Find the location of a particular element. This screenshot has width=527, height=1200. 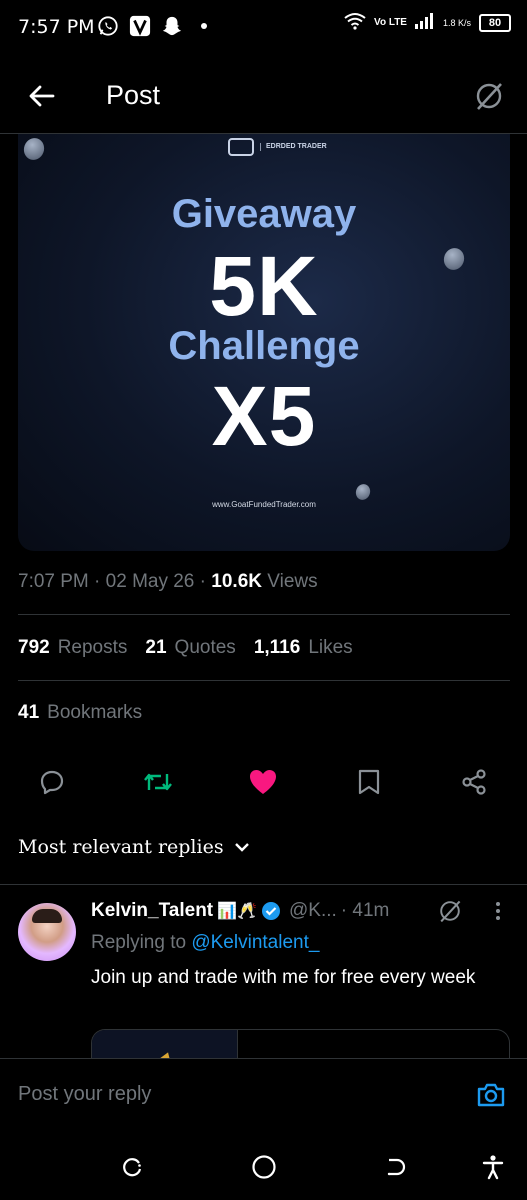

recents-button is located at coordinates (132, 1167).